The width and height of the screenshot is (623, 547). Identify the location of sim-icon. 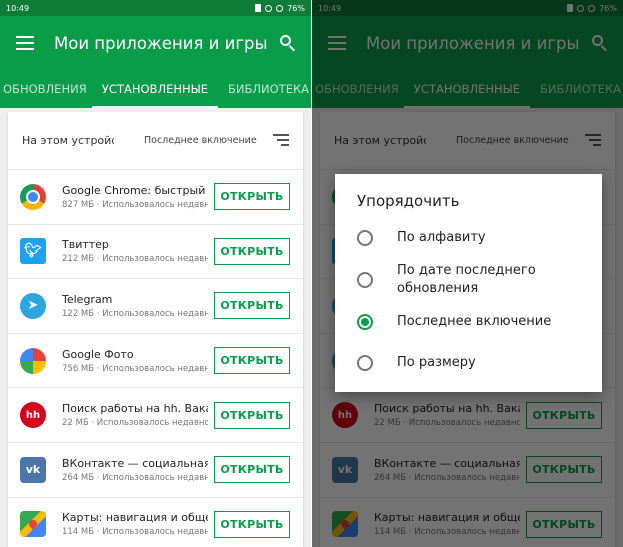
(258, 8).